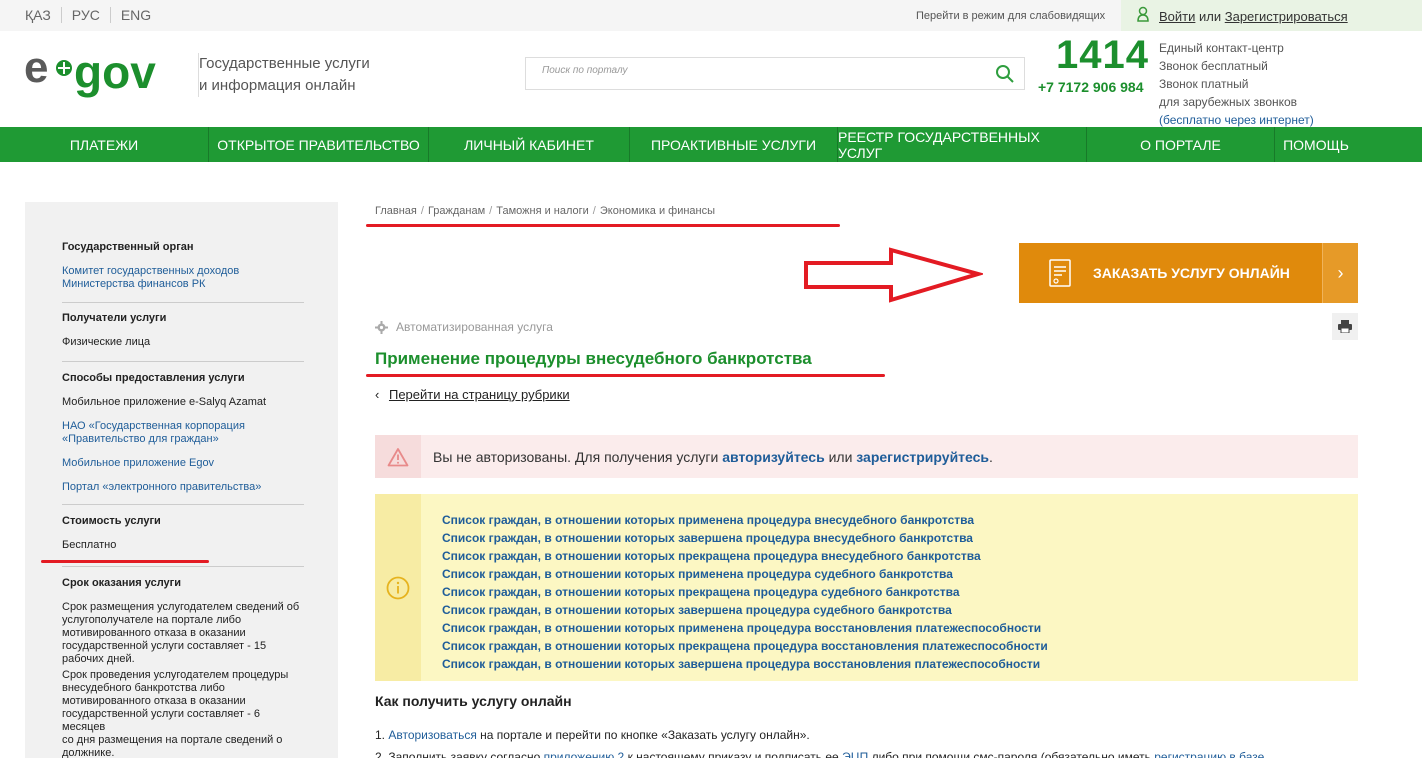 The width and height of the screenshot is (1422, 758). I want to click on svg-text: e, so click(36, 69).